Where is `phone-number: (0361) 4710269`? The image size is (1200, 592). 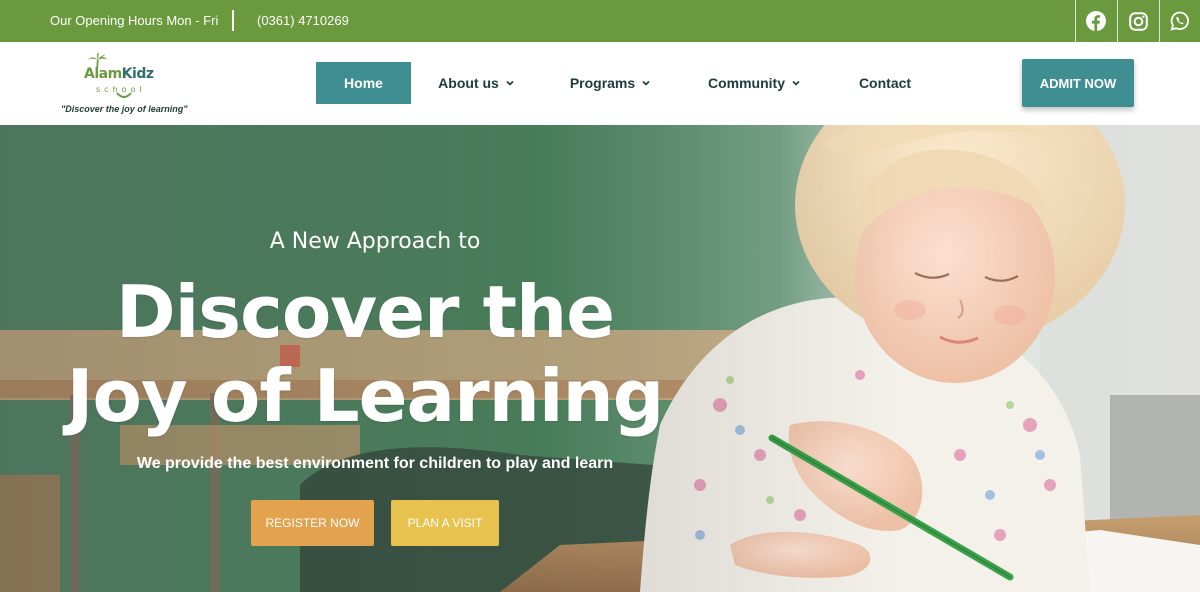
phone-number: (0361) 4710269 is located at coordinates (303, 20).